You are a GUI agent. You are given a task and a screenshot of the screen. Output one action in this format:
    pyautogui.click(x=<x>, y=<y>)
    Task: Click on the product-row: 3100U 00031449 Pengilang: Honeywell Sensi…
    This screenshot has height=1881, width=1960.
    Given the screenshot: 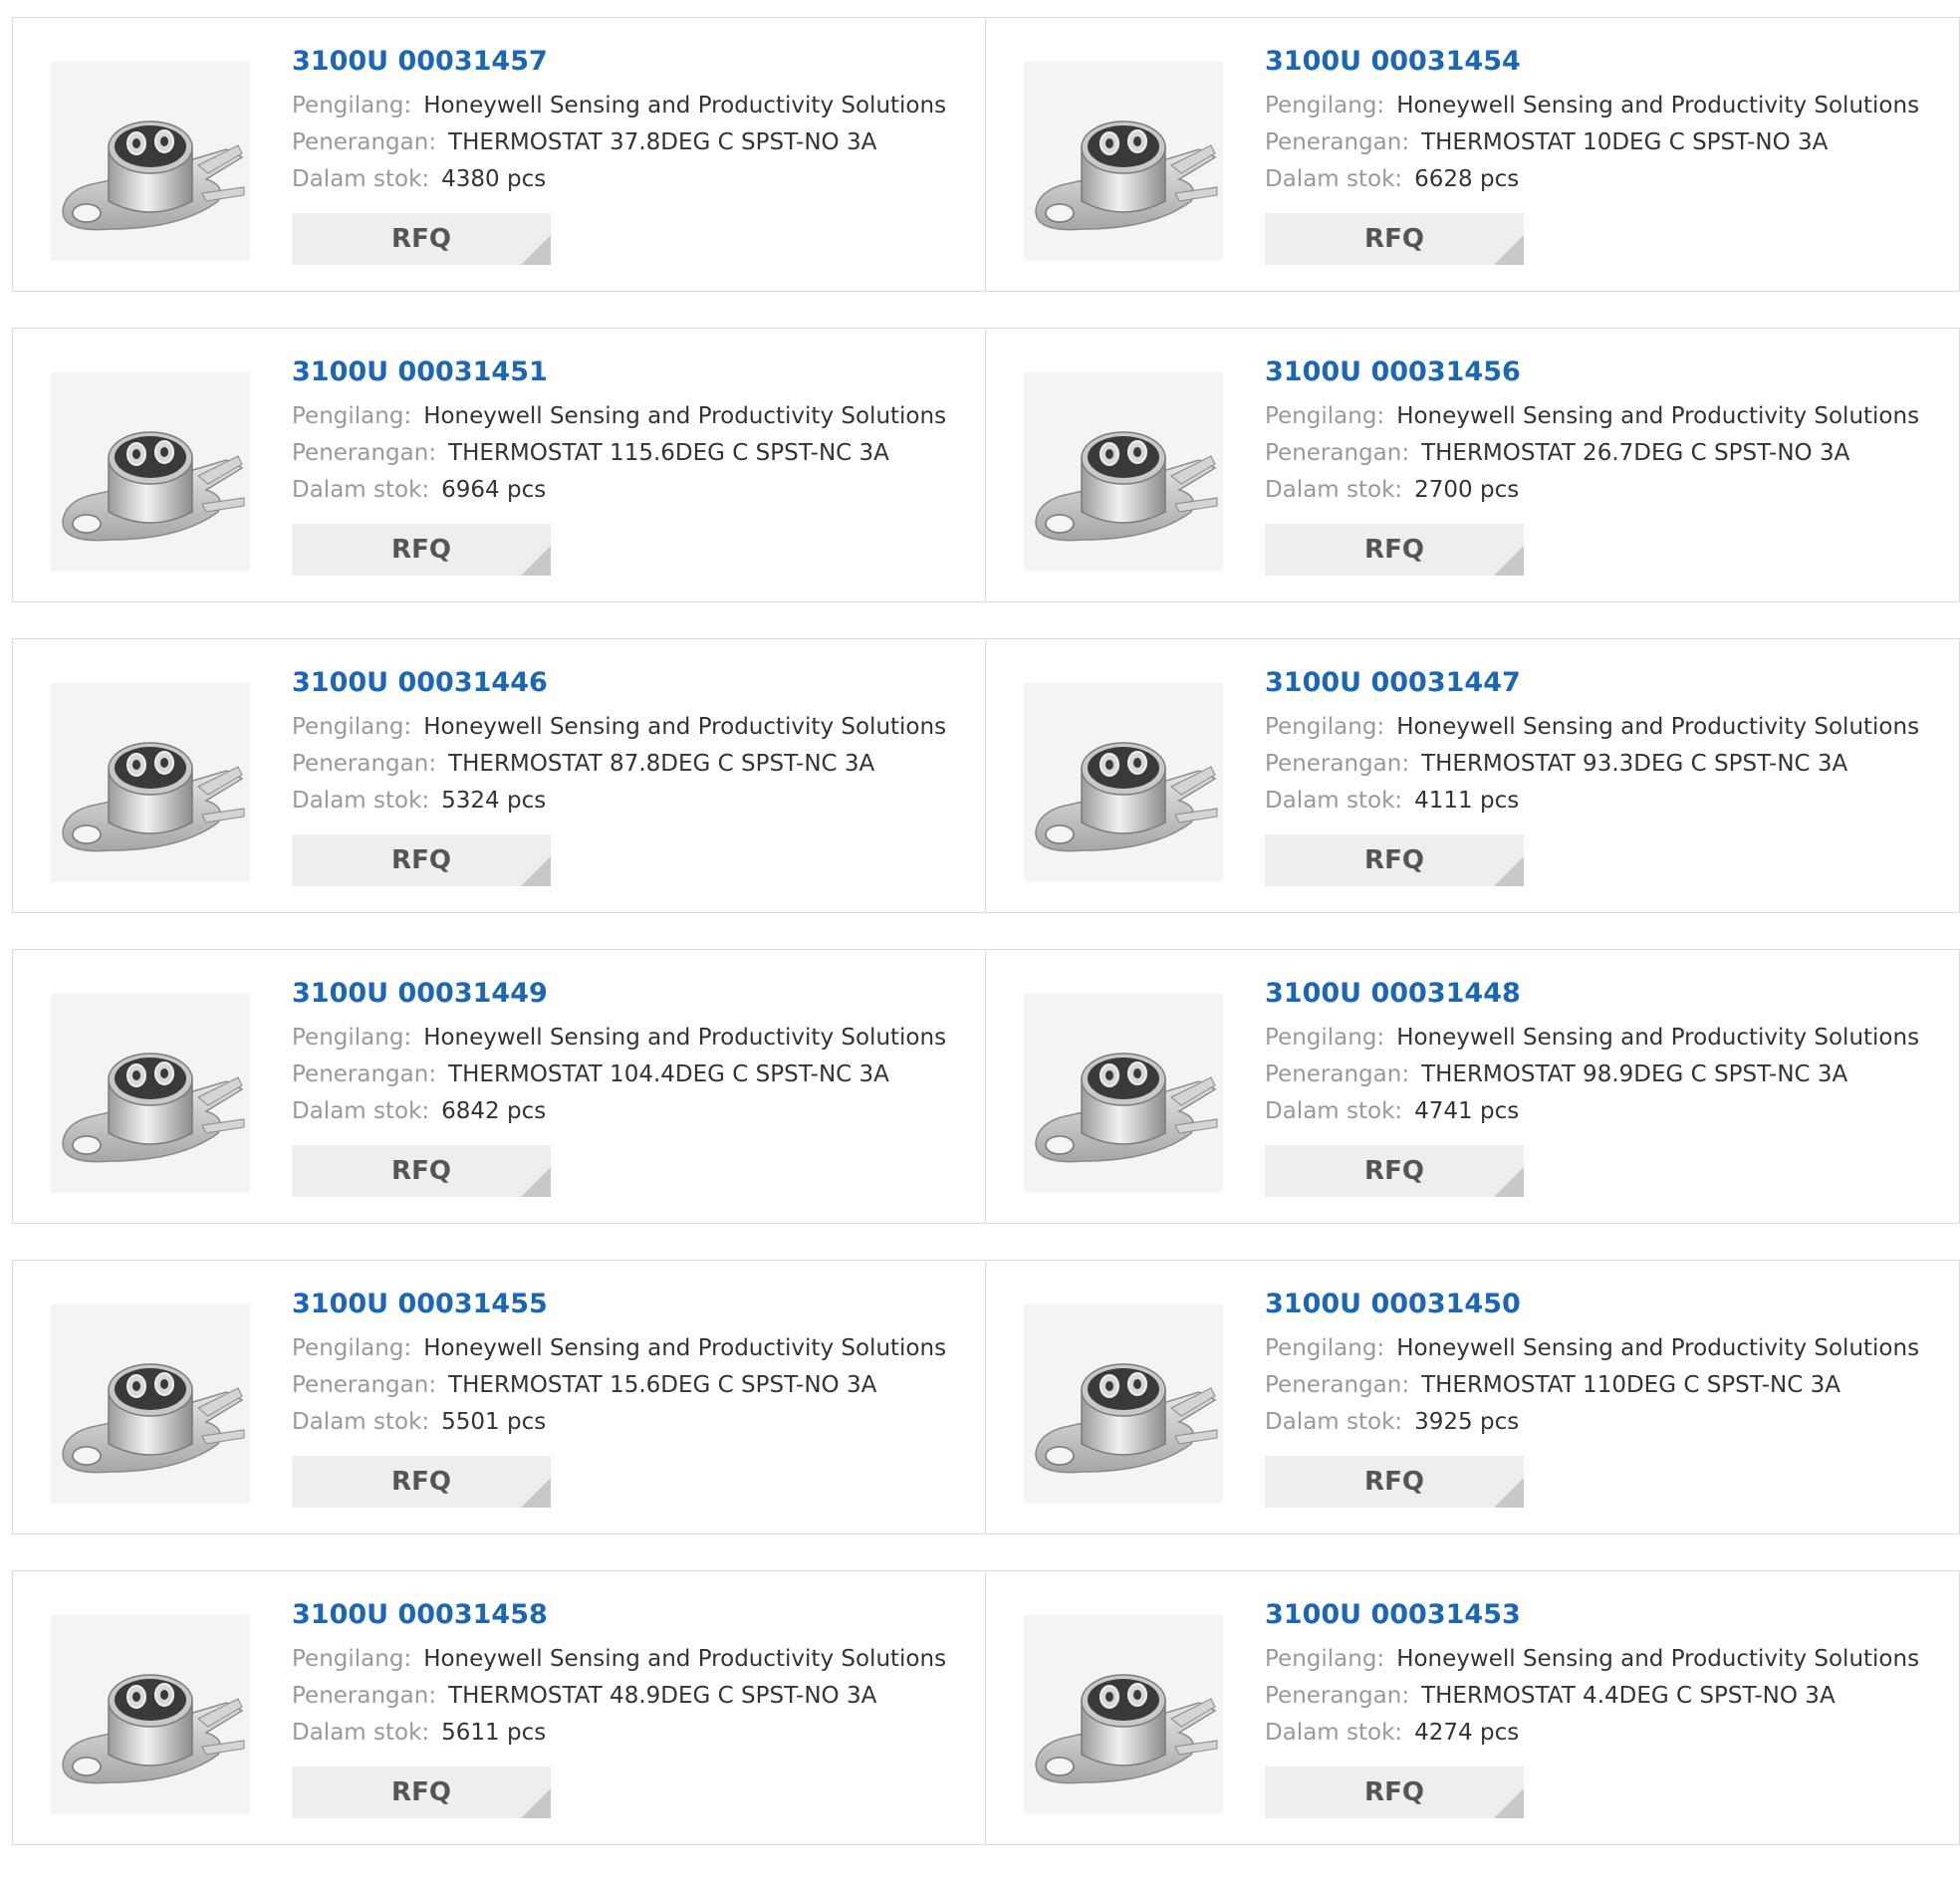 What is the action you would take?
    pyautogui.click(x=986, y=1086)
    